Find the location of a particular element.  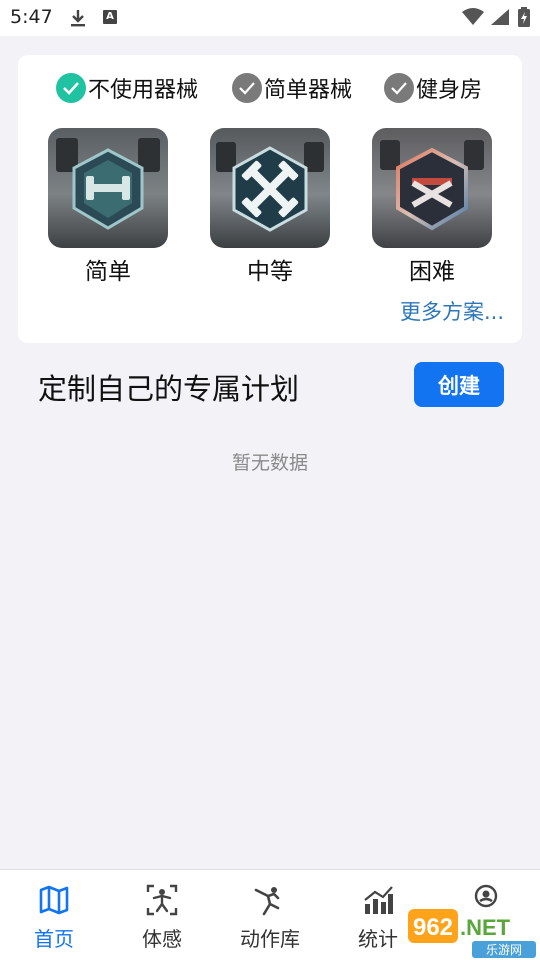

level-label: 困难 is located at coordinates (432, 272).